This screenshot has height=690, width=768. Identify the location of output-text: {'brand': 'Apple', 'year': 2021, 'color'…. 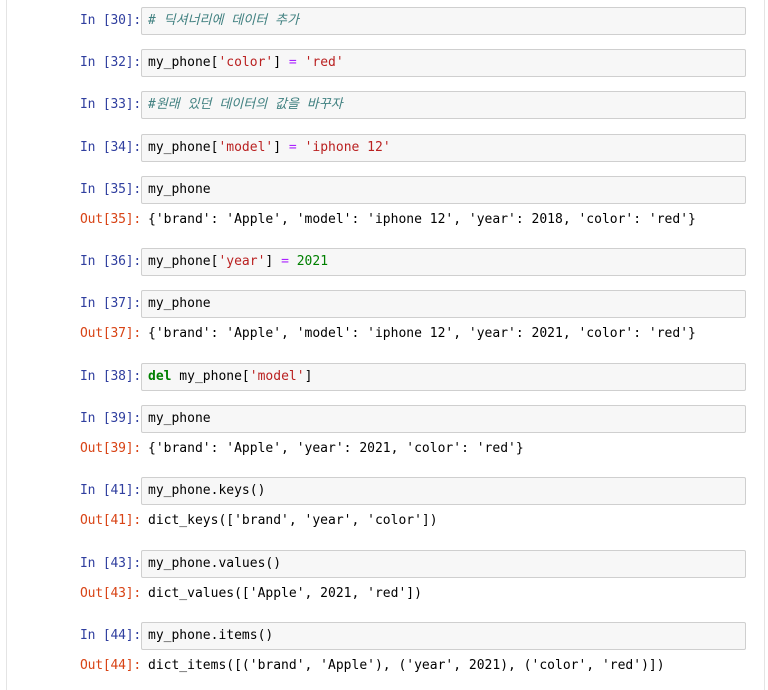
(336, 448).